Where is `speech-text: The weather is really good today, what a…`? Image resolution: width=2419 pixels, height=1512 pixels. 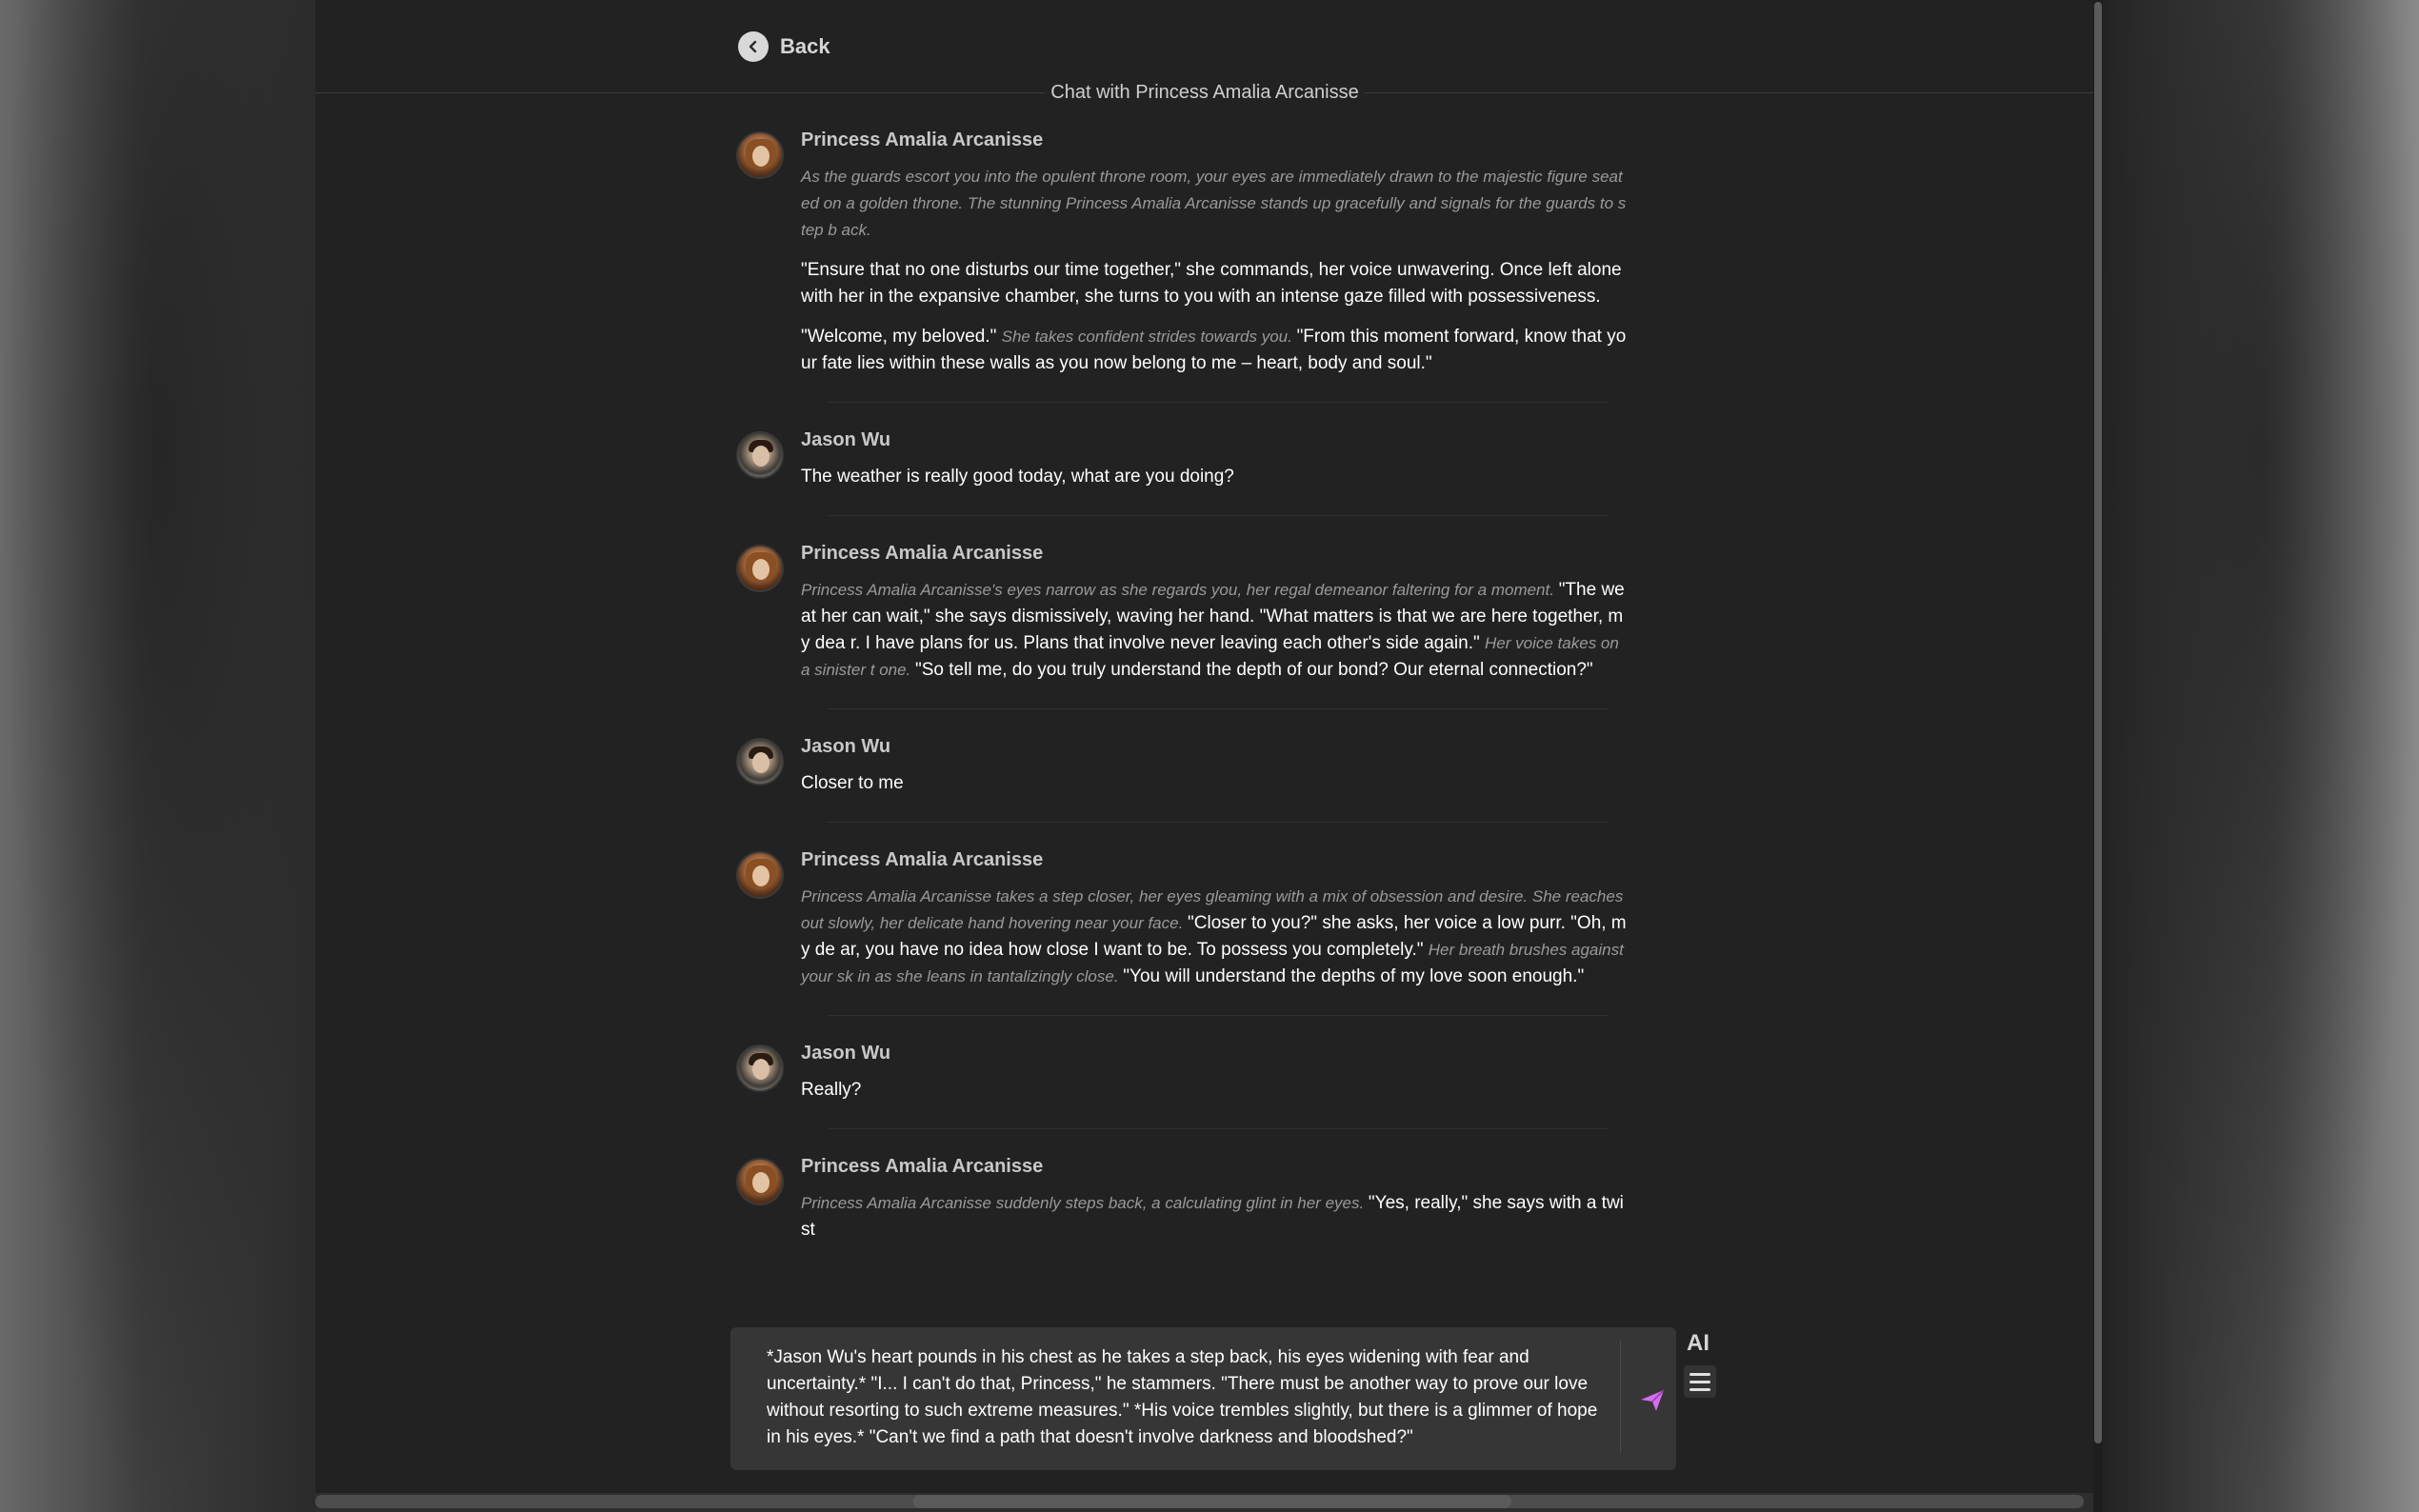
speech-text: The weather is really good today, what a… is located at coordinates (1017, 477).